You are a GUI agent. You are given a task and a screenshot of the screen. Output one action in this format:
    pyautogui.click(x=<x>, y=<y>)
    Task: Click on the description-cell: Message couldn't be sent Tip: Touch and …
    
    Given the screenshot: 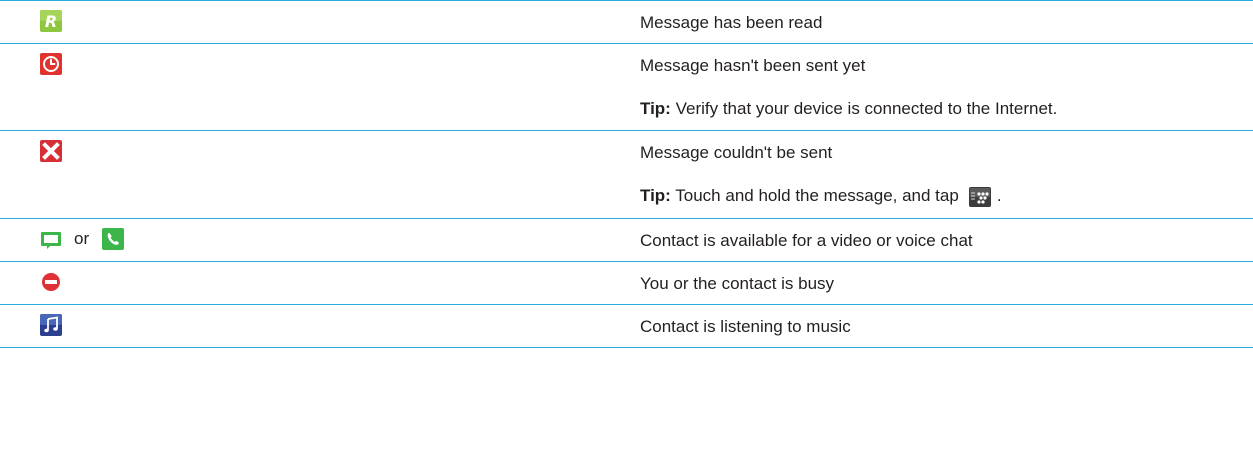 What is the action you would take?
    pyautogui.click(x=821, y=169)
    